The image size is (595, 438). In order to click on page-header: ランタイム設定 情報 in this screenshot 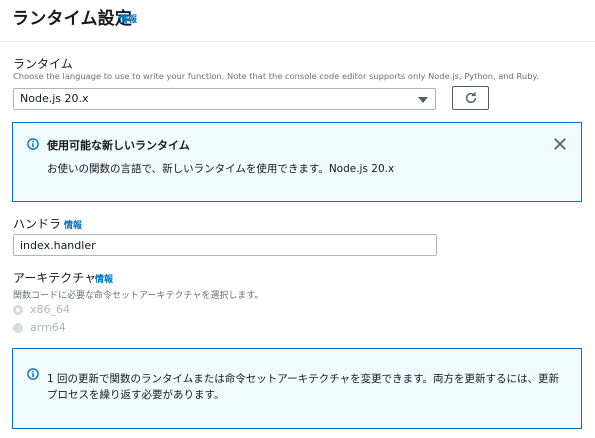, I will do `click(297, 21)`.